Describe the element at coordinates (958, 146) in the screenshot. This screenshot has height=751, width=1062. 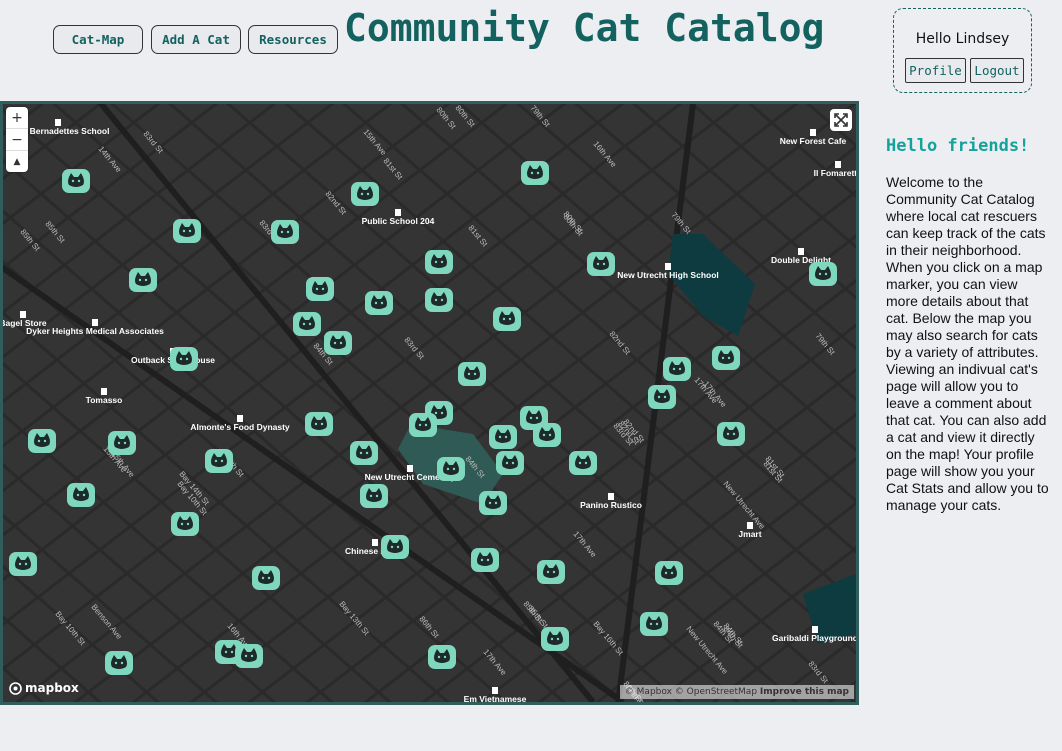
I see `sidebar-heading: Hello friends!` at that location.